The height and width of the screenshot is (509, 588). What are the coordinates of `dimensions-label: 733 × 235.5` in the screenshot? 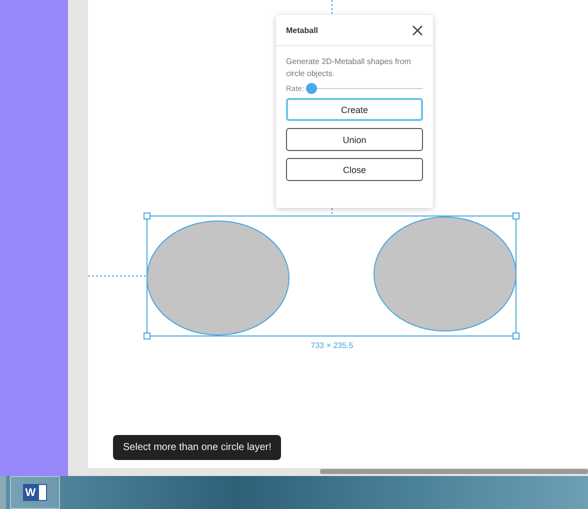 It's located at (332, 345).